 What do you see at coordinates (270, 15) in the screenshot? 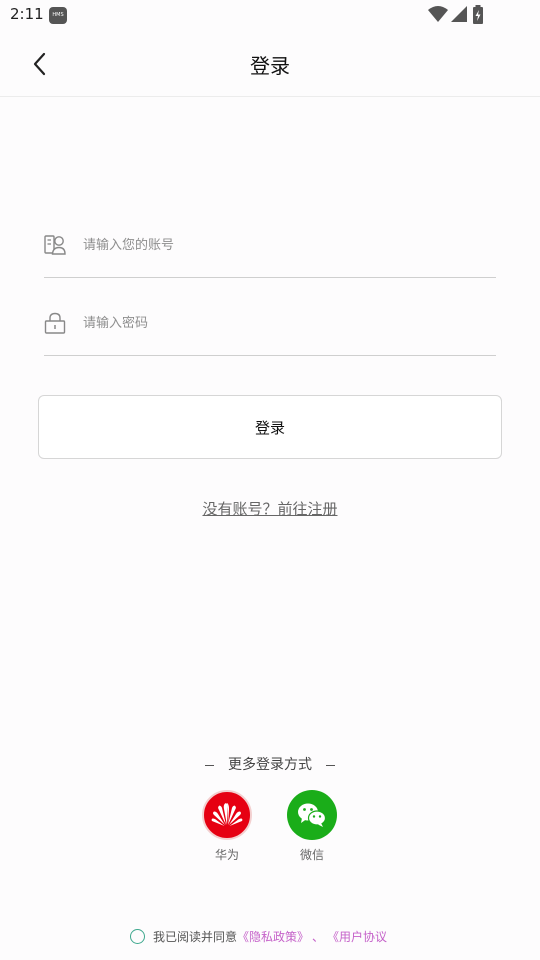
I see `status-bar: 2:11 HMS` at bounding box center [270, 15].